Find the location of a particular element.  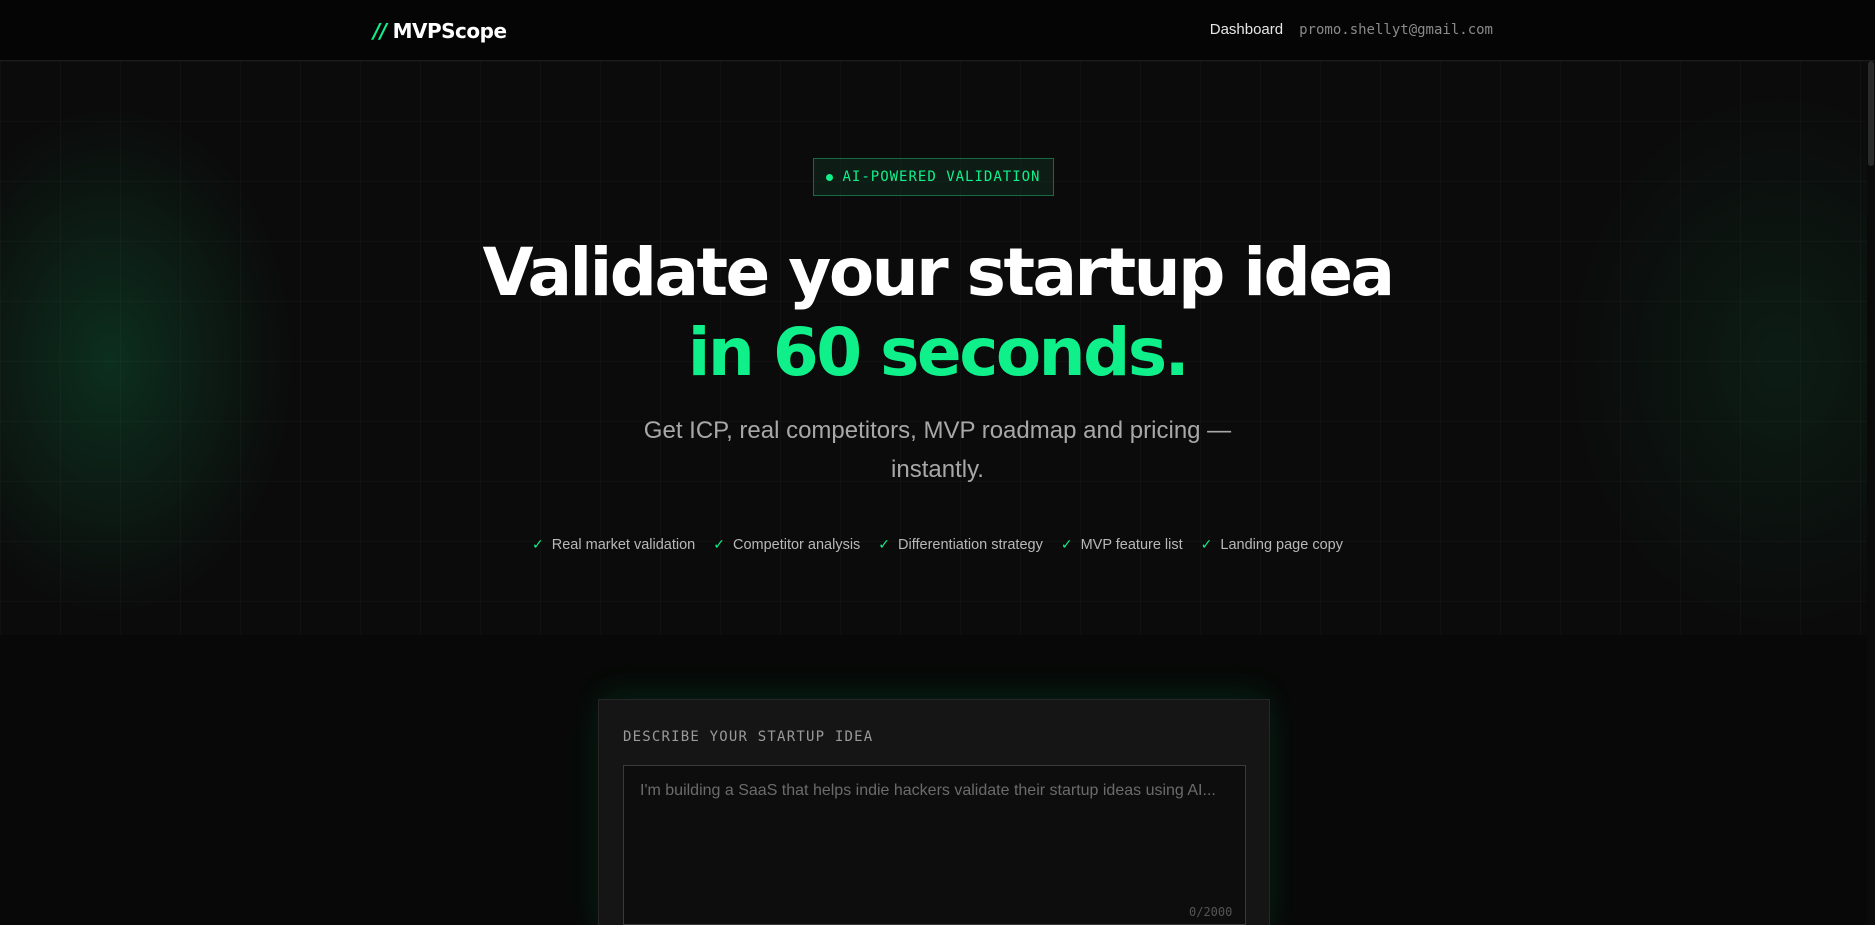

dashboard-link: Dashboard is located at coordinates (1246, 29).